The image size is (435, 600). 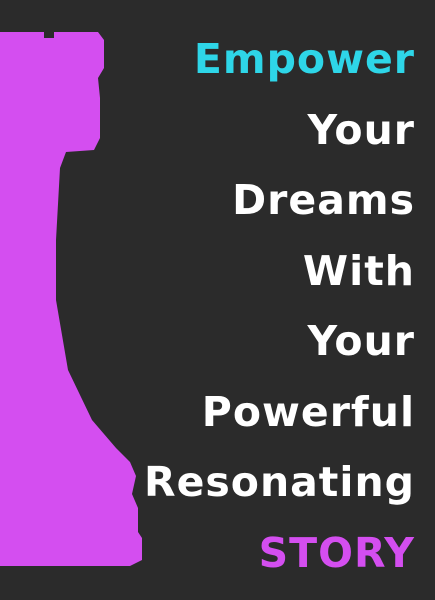 I want to click on headline-line-powerful: Powerful, so click(x=308, y=411).